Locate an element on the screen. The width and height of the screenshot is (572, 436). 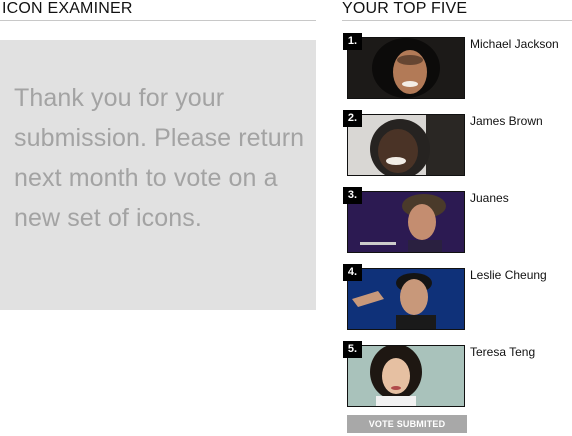
top-five-item-4: 4. Leslie Cheung is located at coordinates (457, 298).